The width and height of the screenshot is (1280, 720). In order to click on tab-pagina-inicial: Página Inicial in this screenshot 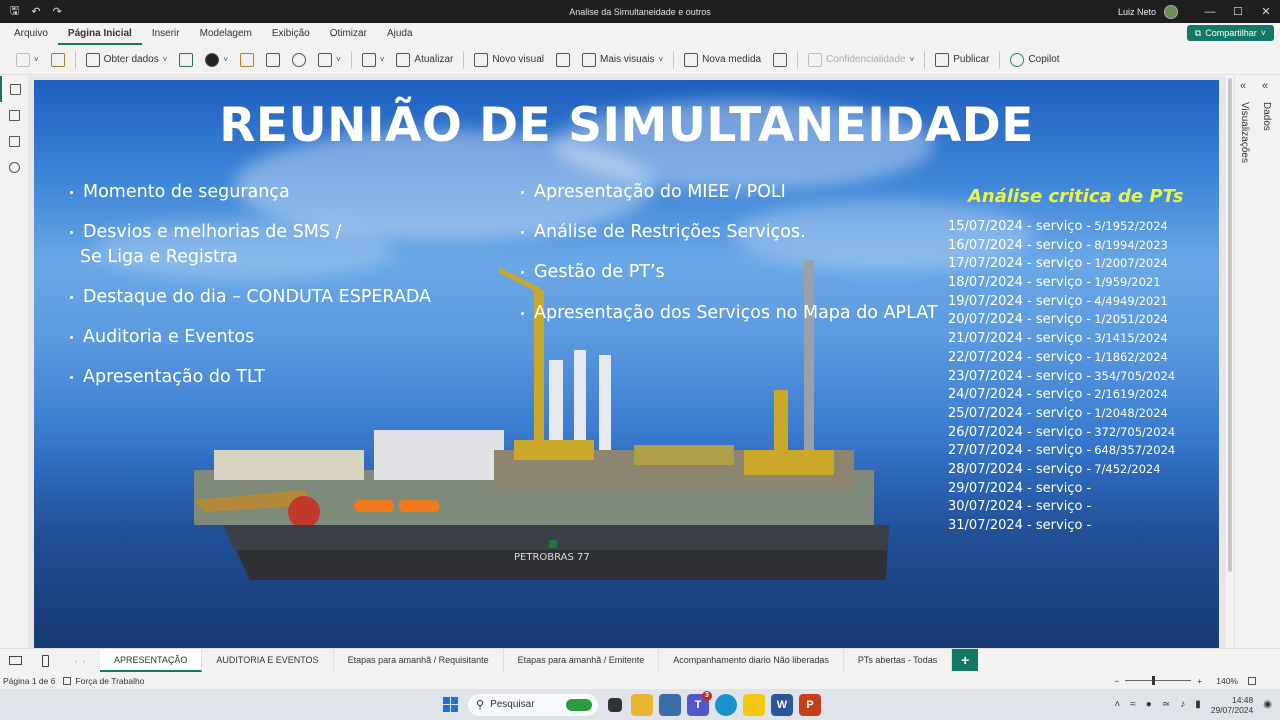, I will do `click(99, 34)`.